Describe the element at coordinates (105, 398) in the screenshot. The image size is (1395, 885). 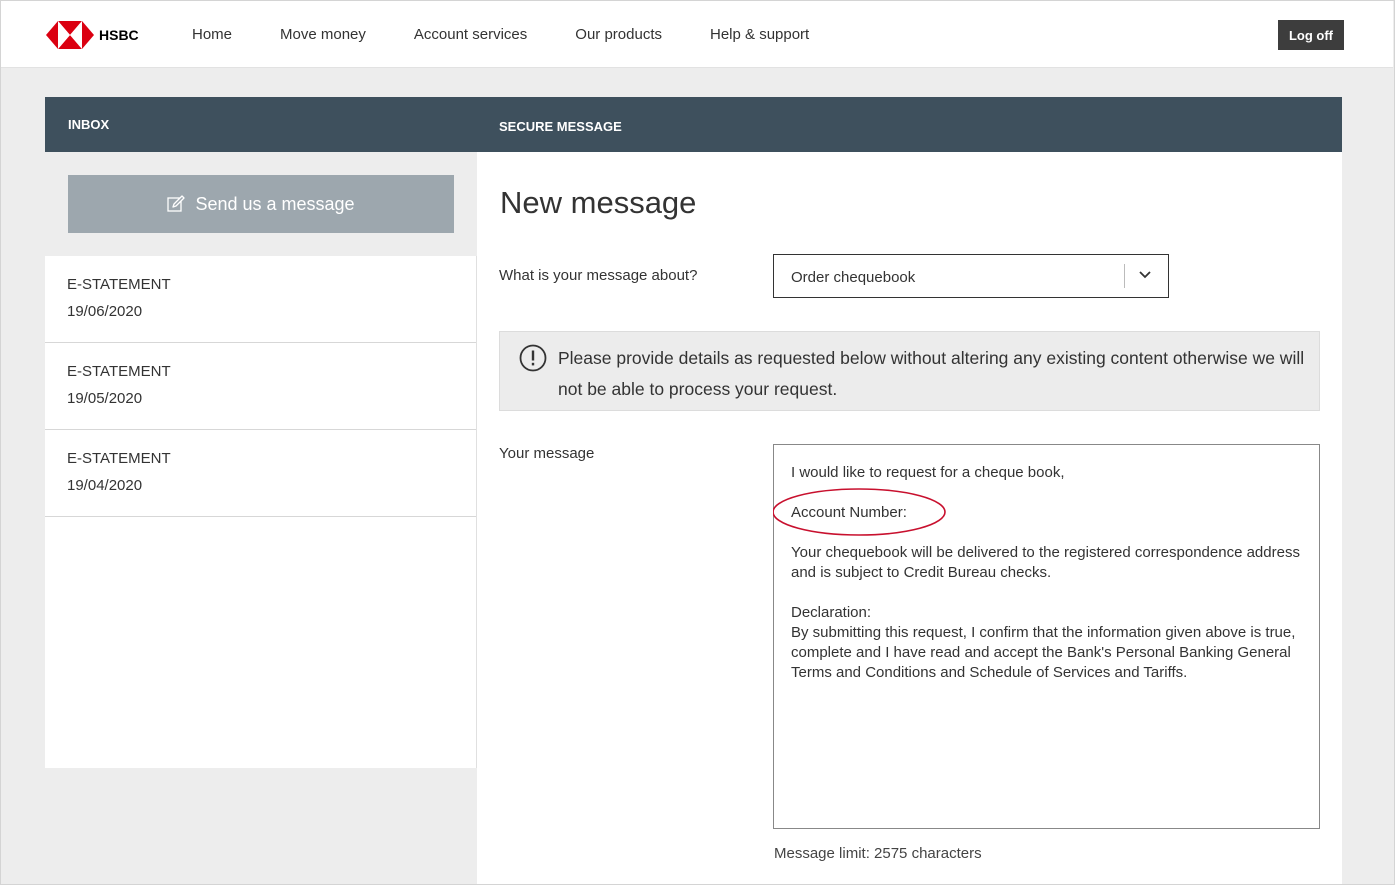
I see `message-date: 19/05/2020` at that location.